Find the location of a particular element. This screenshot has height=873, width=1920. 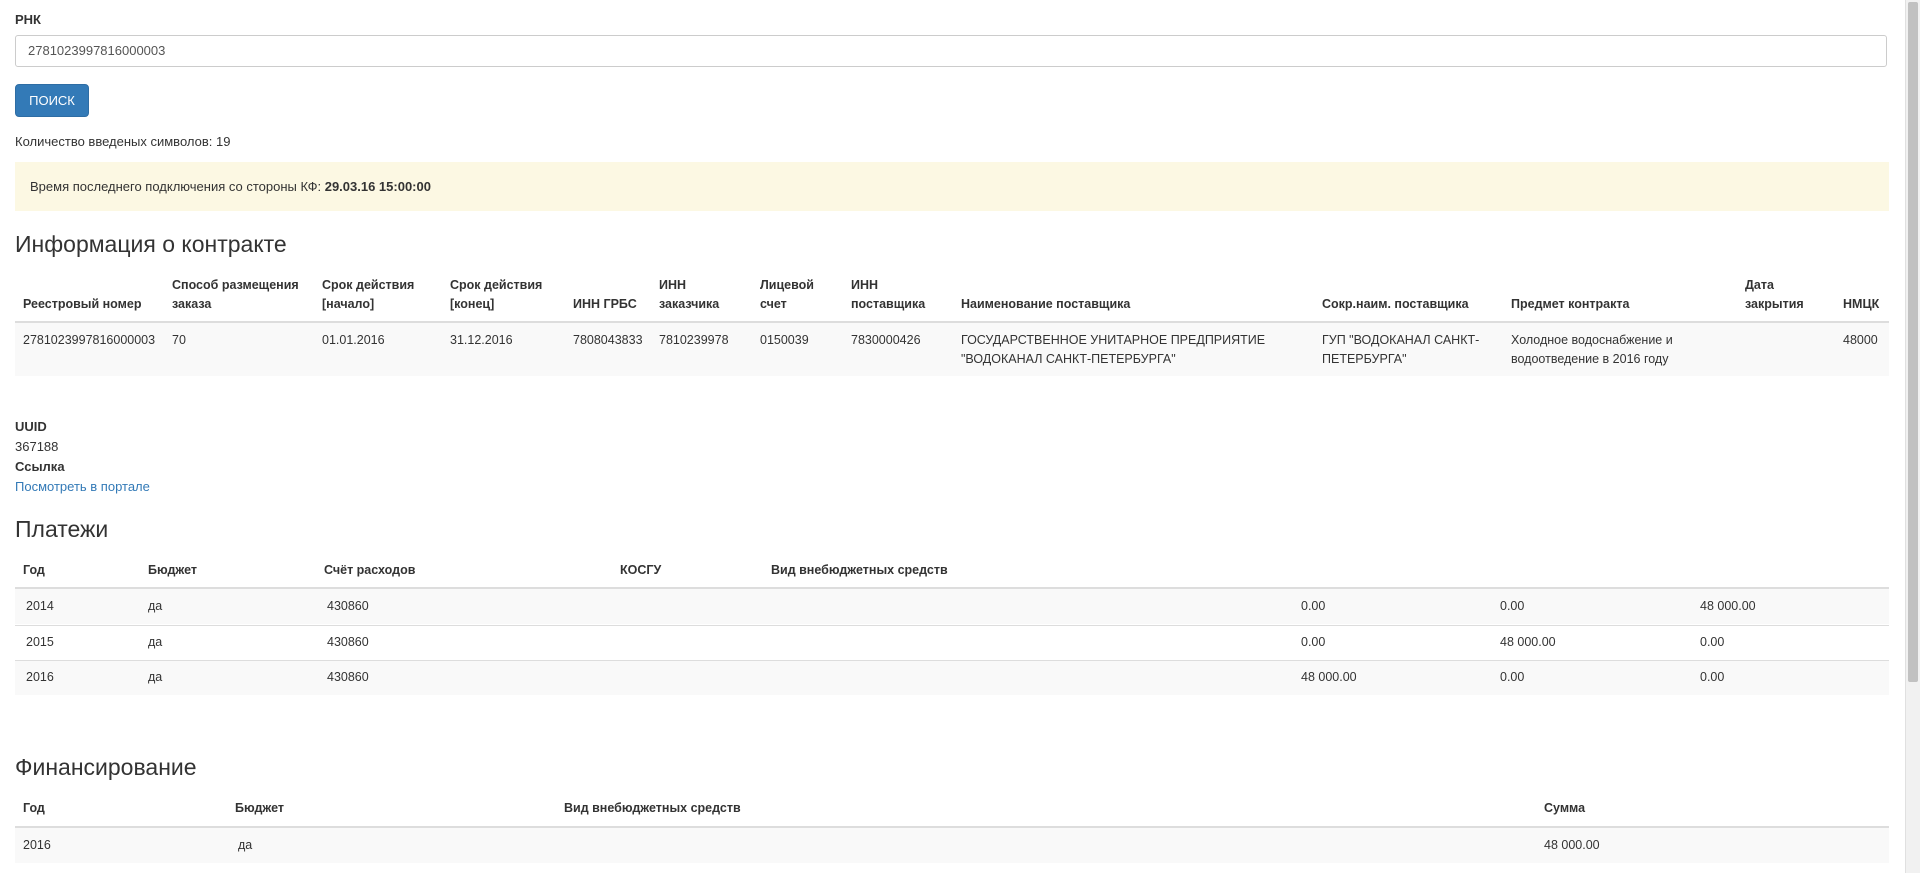

alert-time: 29.03.16 15:00:00 is located at coordinates (377, 186).